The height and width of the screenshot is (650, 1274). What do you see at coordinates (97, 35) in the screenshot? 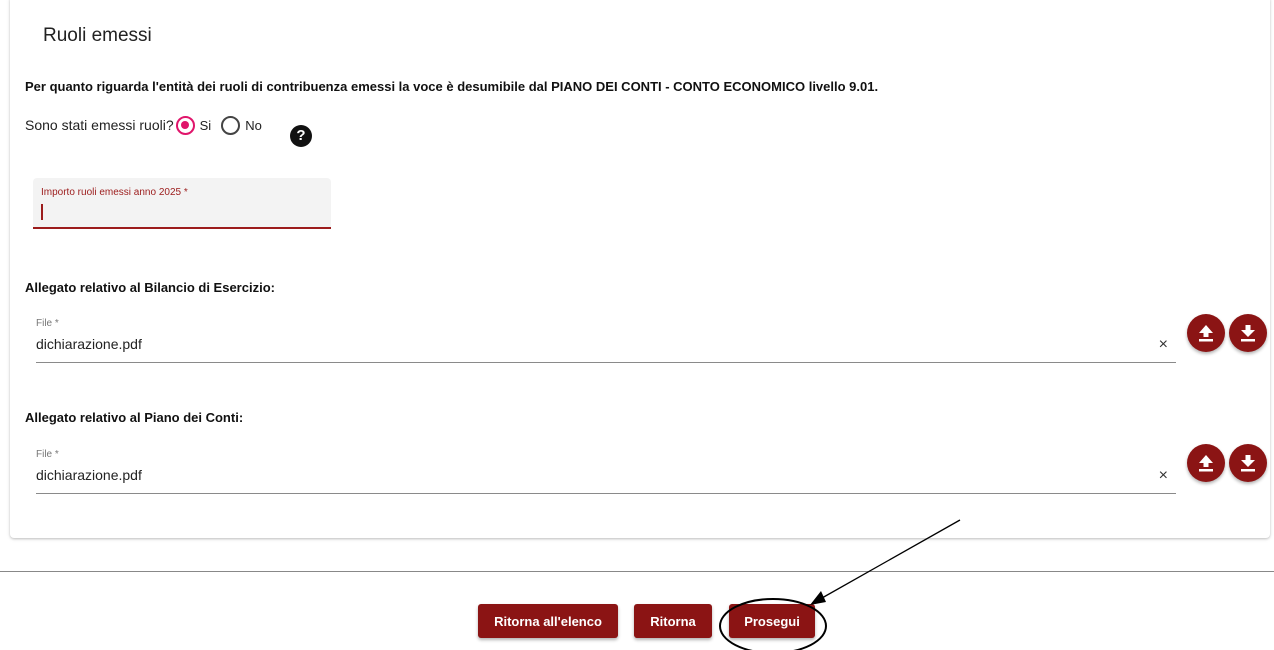
I see `section-title: Ruoli emessi` at bounding box center [97, 35].